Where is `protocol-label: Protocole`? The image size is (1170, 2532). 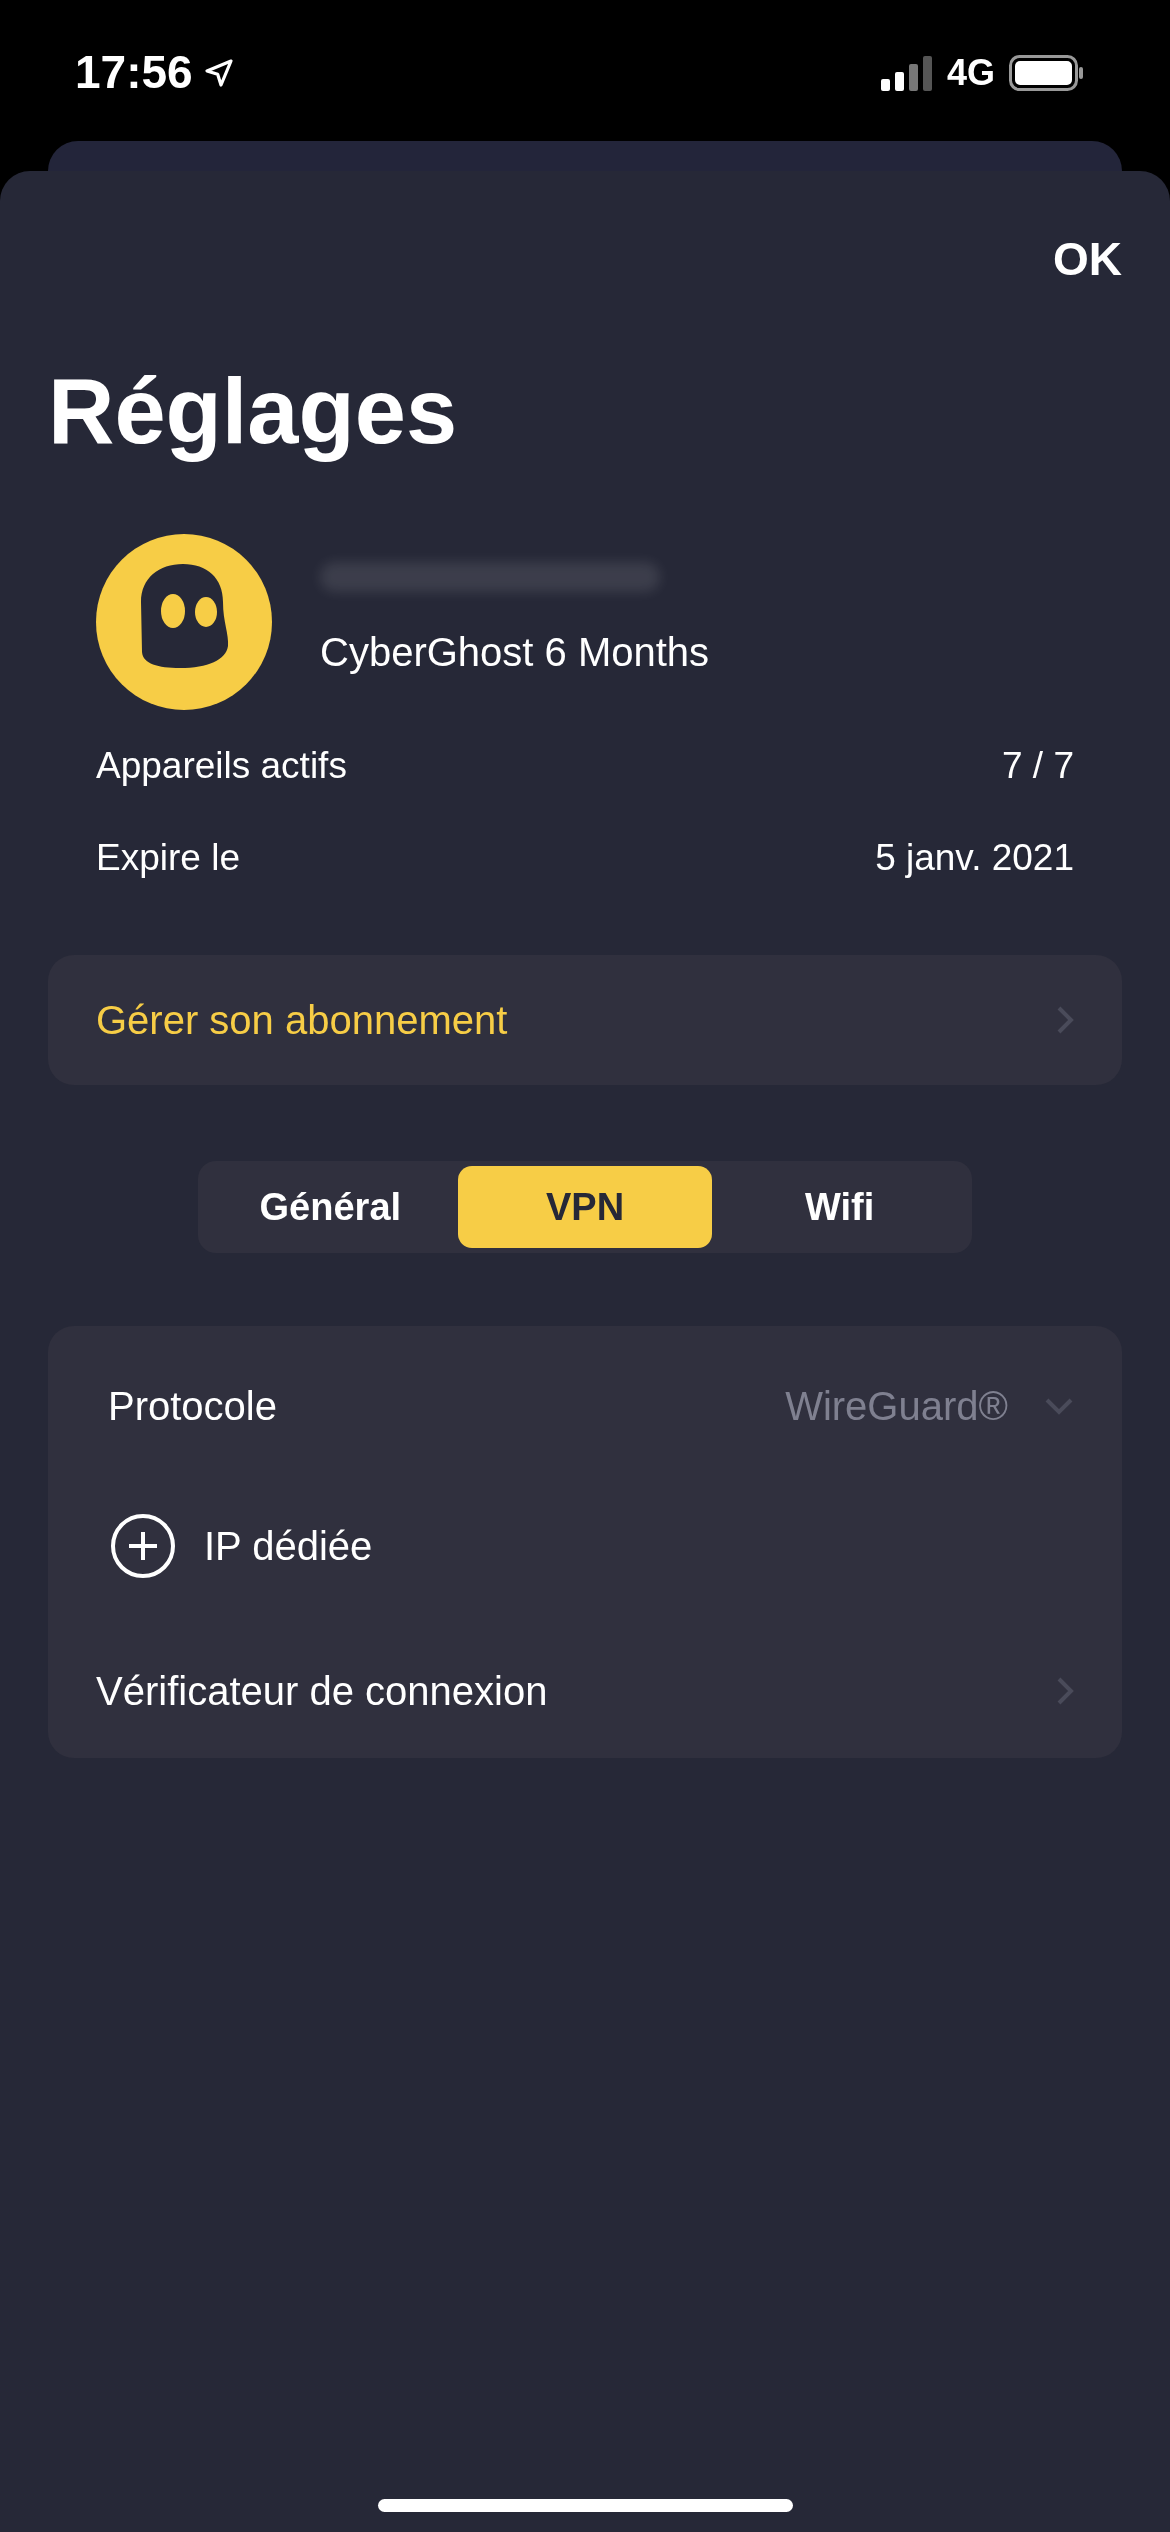 protocol-label: Protocole is located at coordinates (192, 1407).